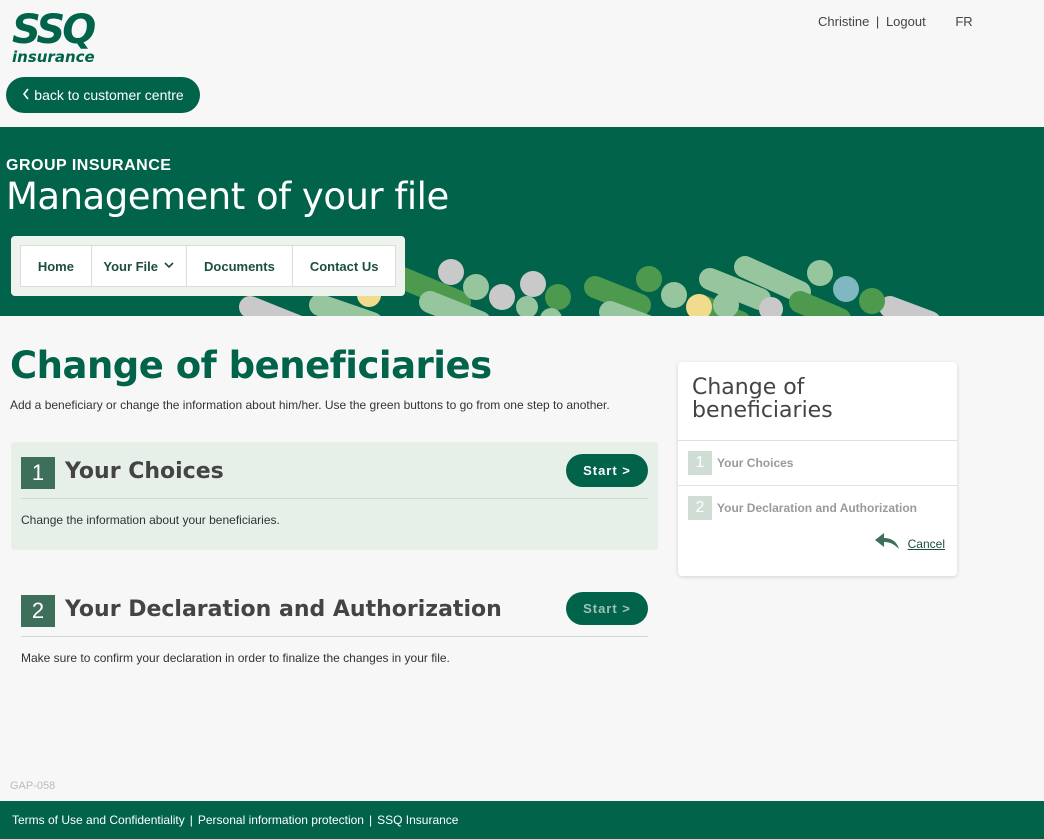 The image size is (1044, 839). Describe the element at coordinates (817, 508) in the screenshot. I see `sidebar-item-label: Your Declaration and Authorization` at that location.